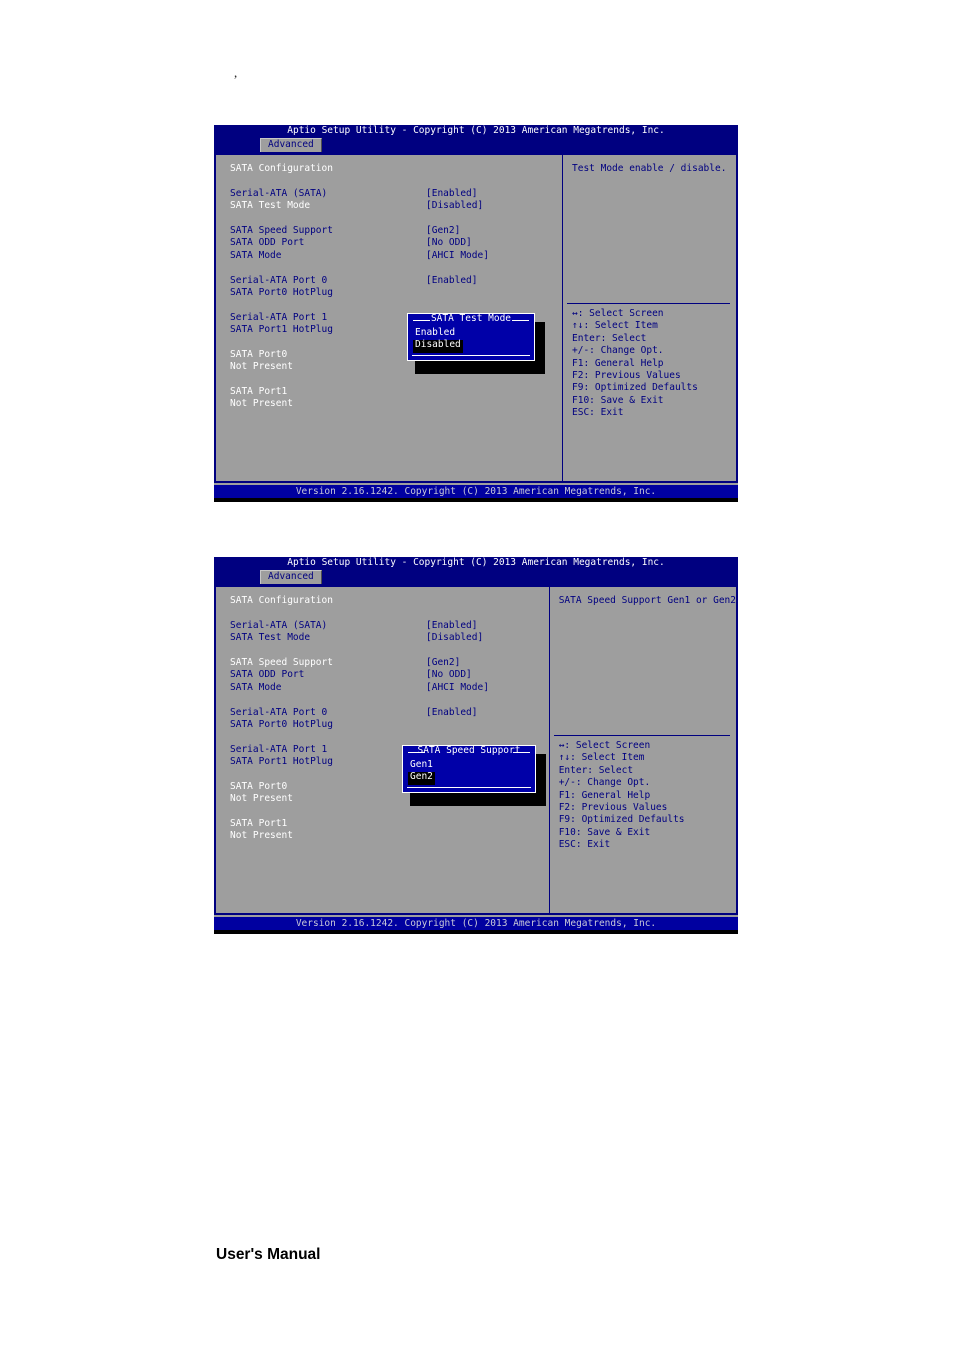  What do you see at coordinates (438, 346) in the screenshot?
I see `popup-option-disabled-selected: Disabled` at bounding box center [438, 346].